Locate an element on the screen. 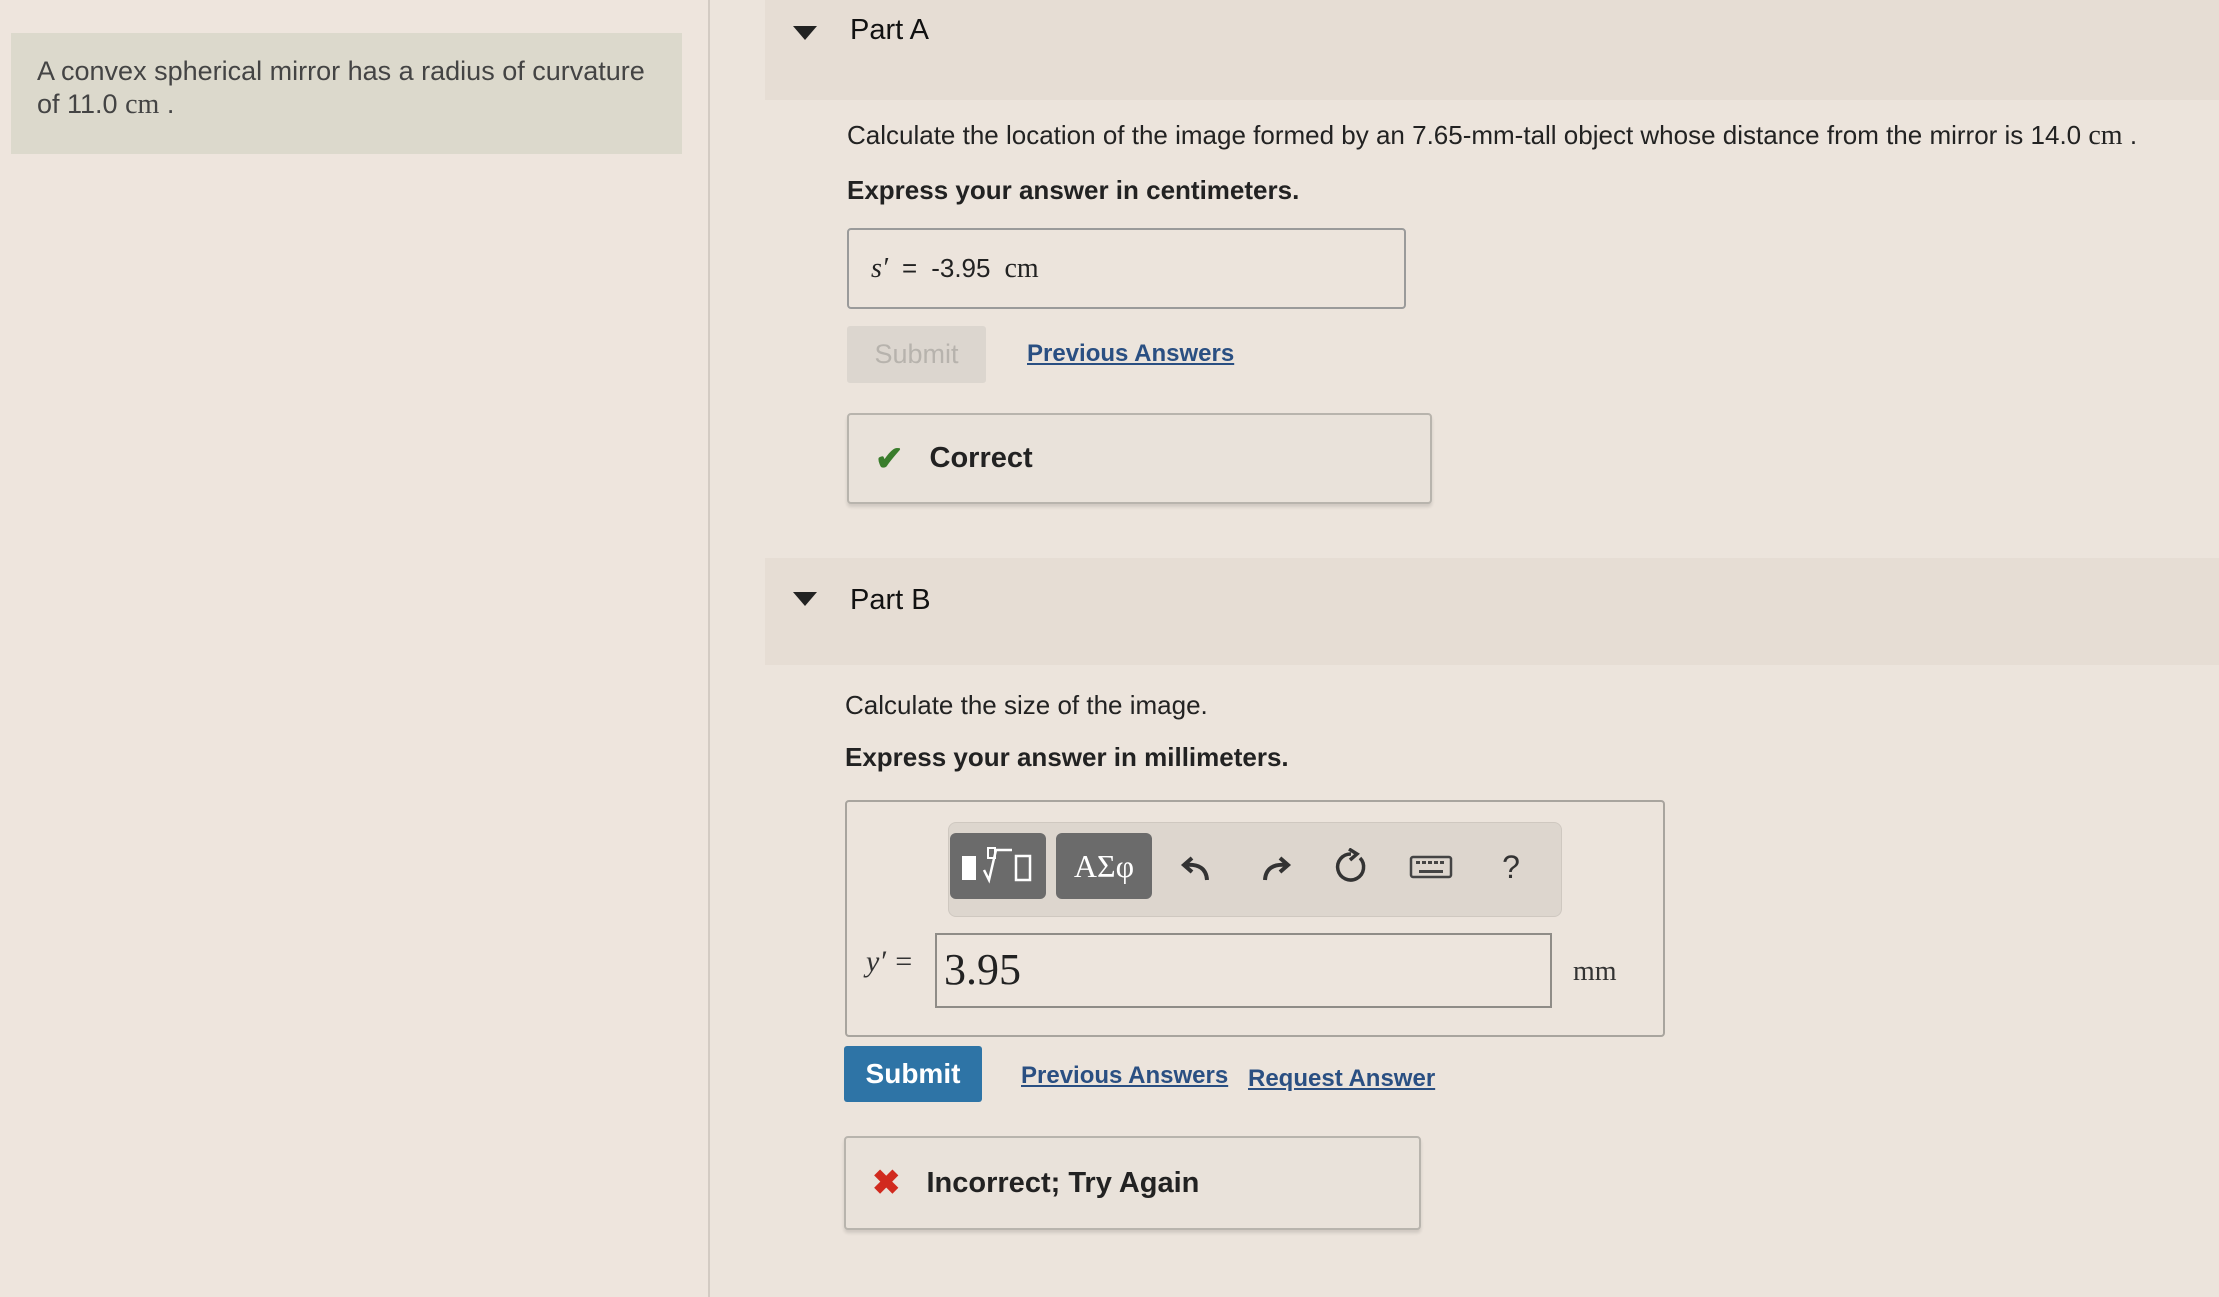  math-toolbar: ΑΣφ ? is located at coordinates (1255, 869).